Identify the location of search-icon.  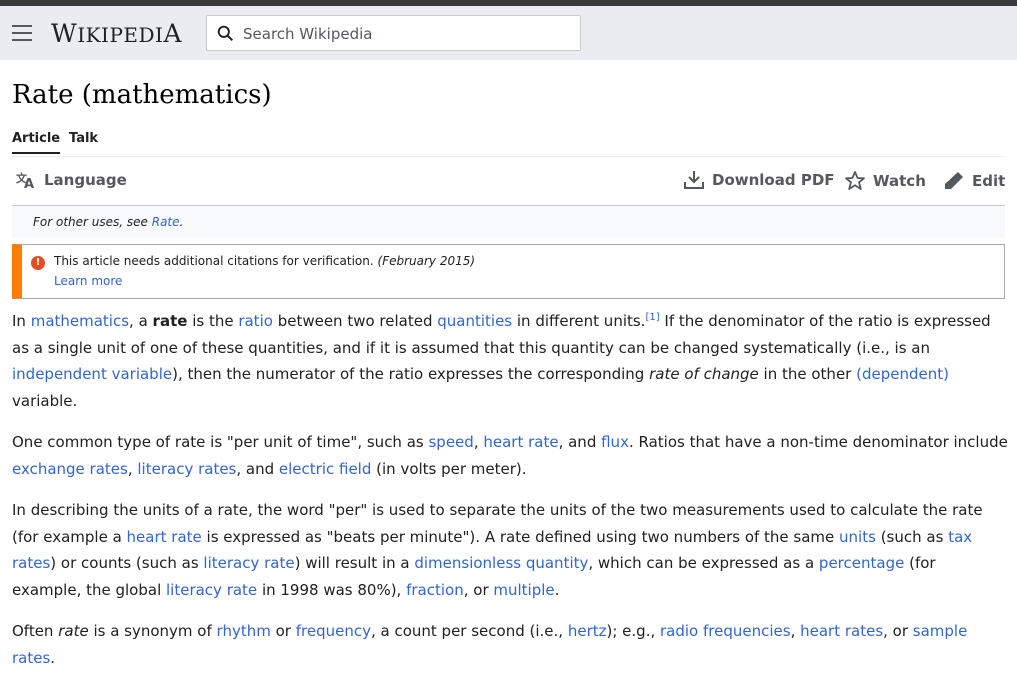
(225, 33).